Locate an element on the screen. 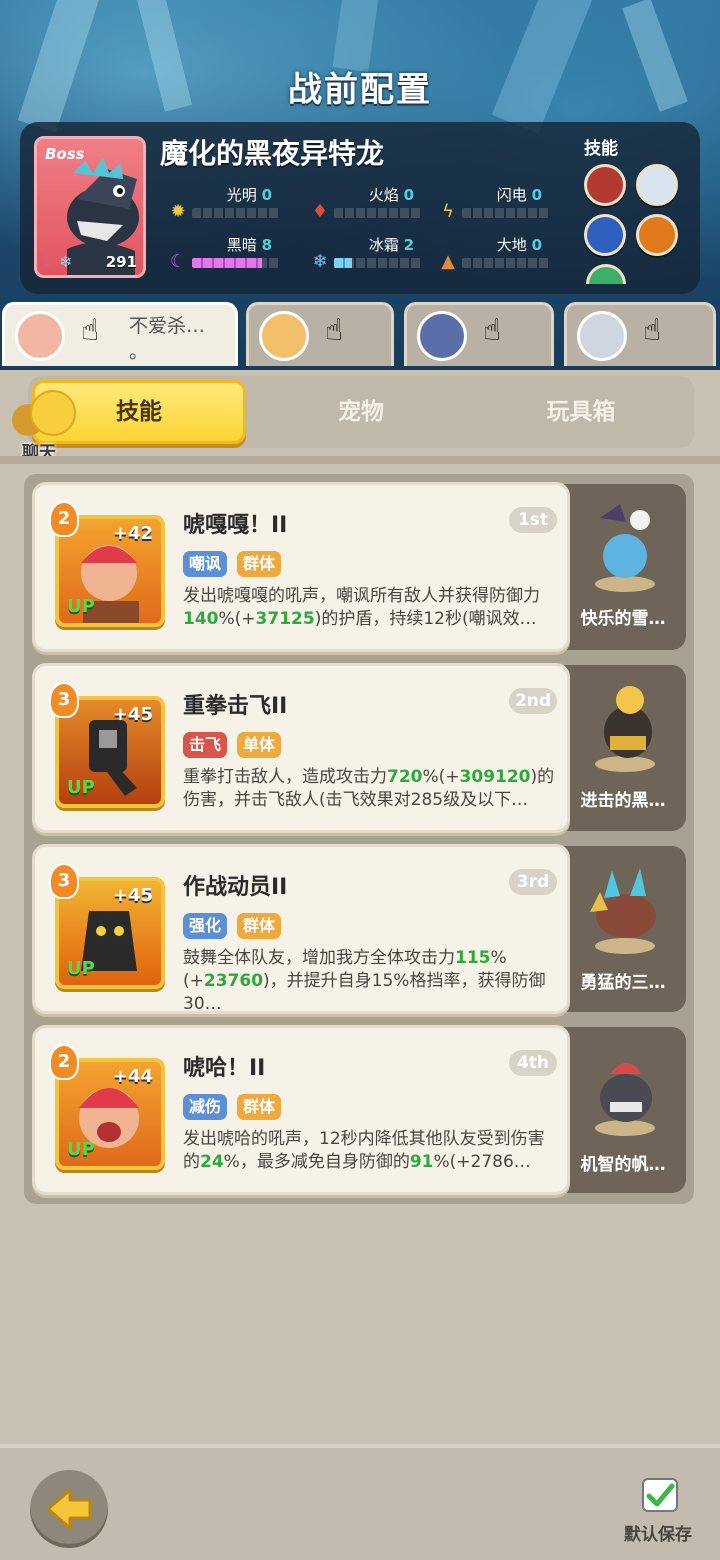 The width and height of the screenshot is (720, 1560). skill-tag: 单体 is located at coordinates (259, 745).